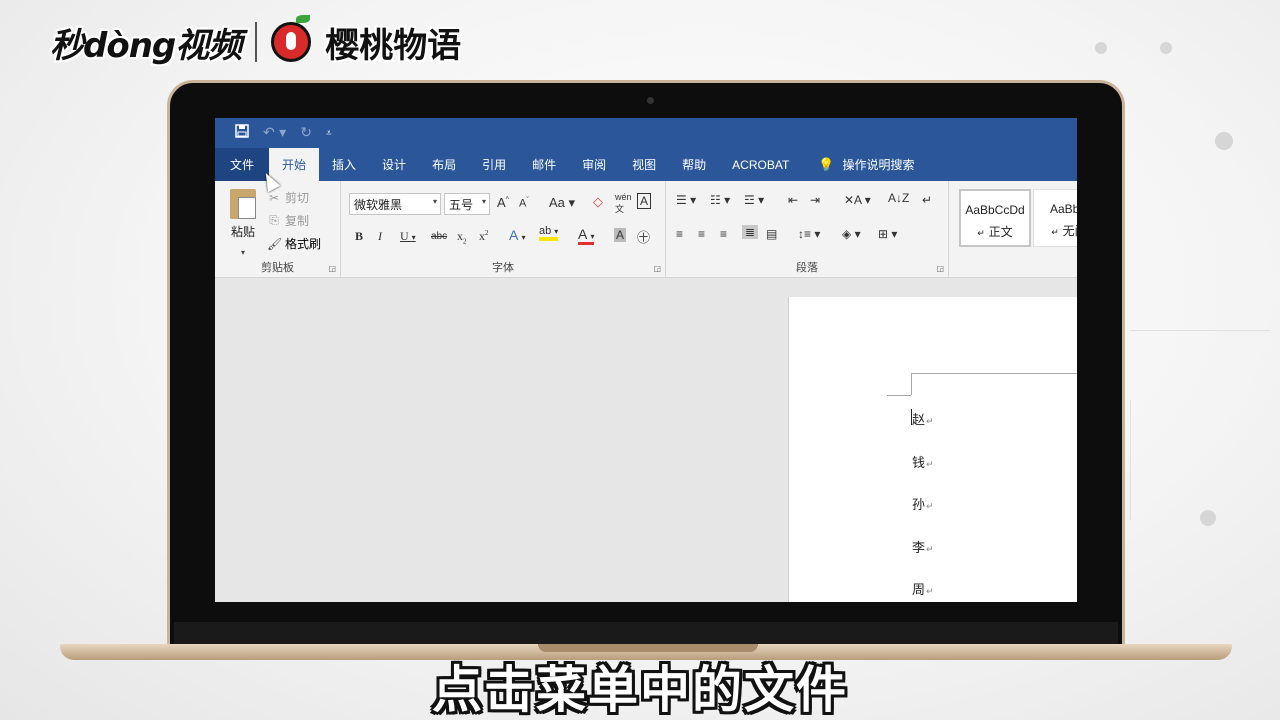 This screenshot has width=1280, height=720. What do you see at coordinates (995, 218) in the screenshot?
I see `style-normal: AaBbCcDd ↵ 正文` at bounding box center [995, 218].